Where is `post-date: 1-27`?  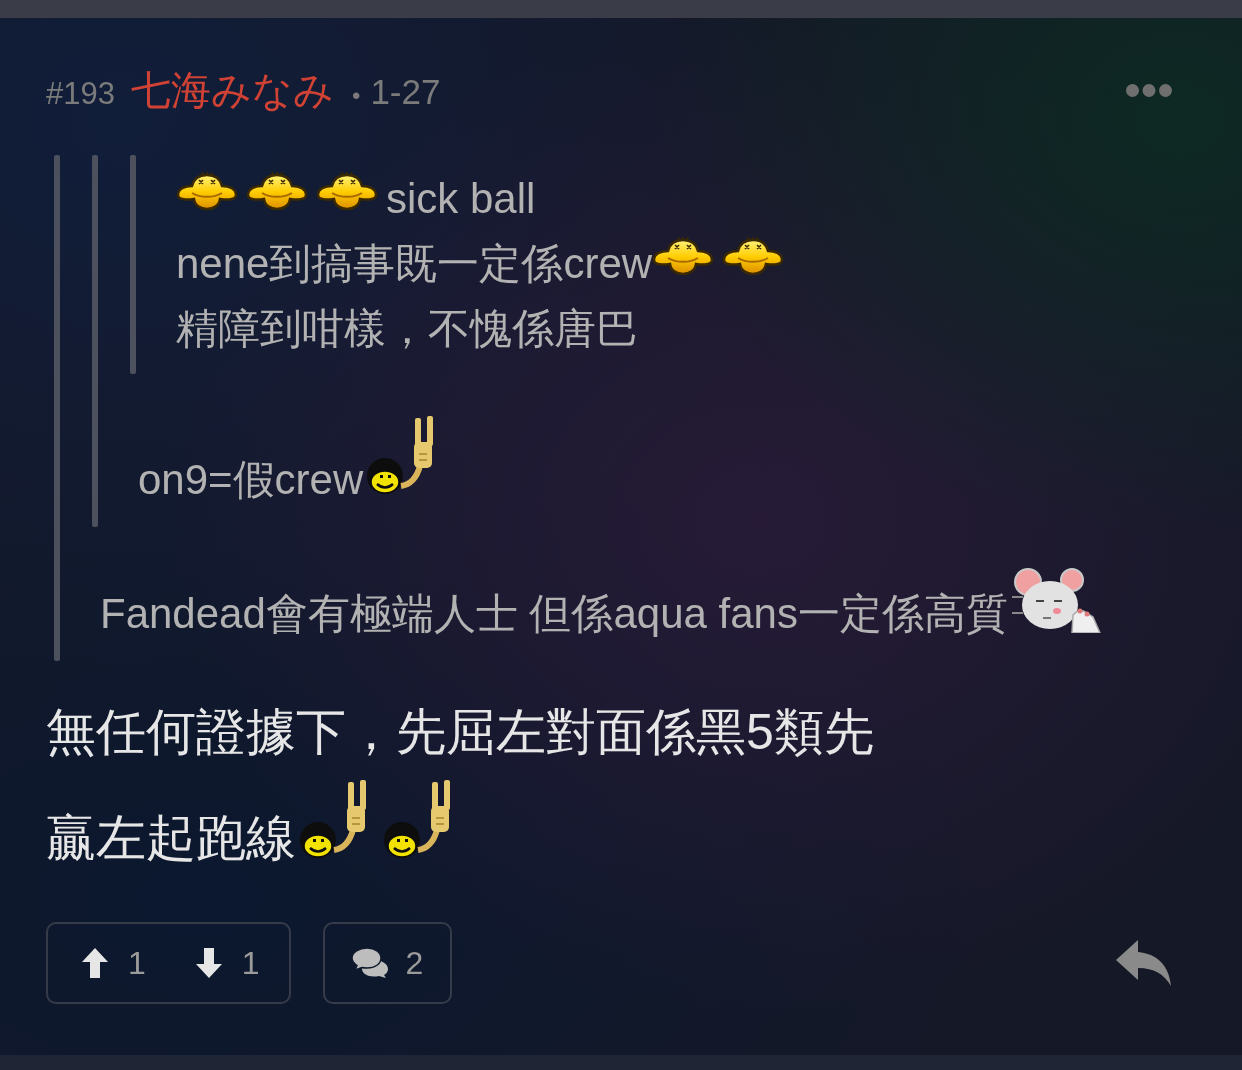 post-date: 1-27 is located at coordinates (405, 92).